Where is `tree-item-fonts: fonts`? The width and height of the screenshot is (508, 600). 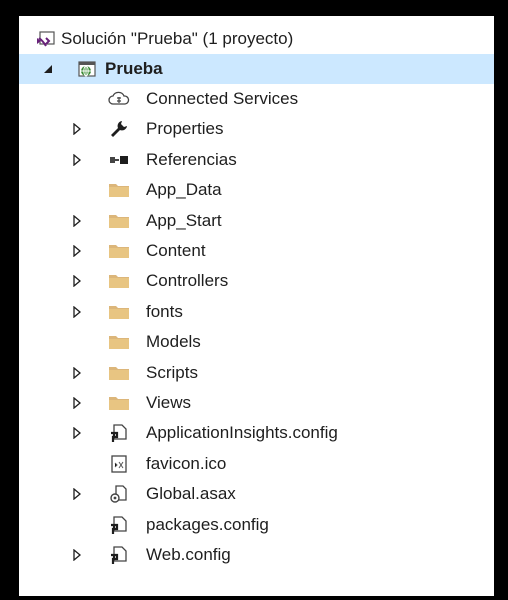
tree-item-fonts: fonts is located at coordinates (256, 312).